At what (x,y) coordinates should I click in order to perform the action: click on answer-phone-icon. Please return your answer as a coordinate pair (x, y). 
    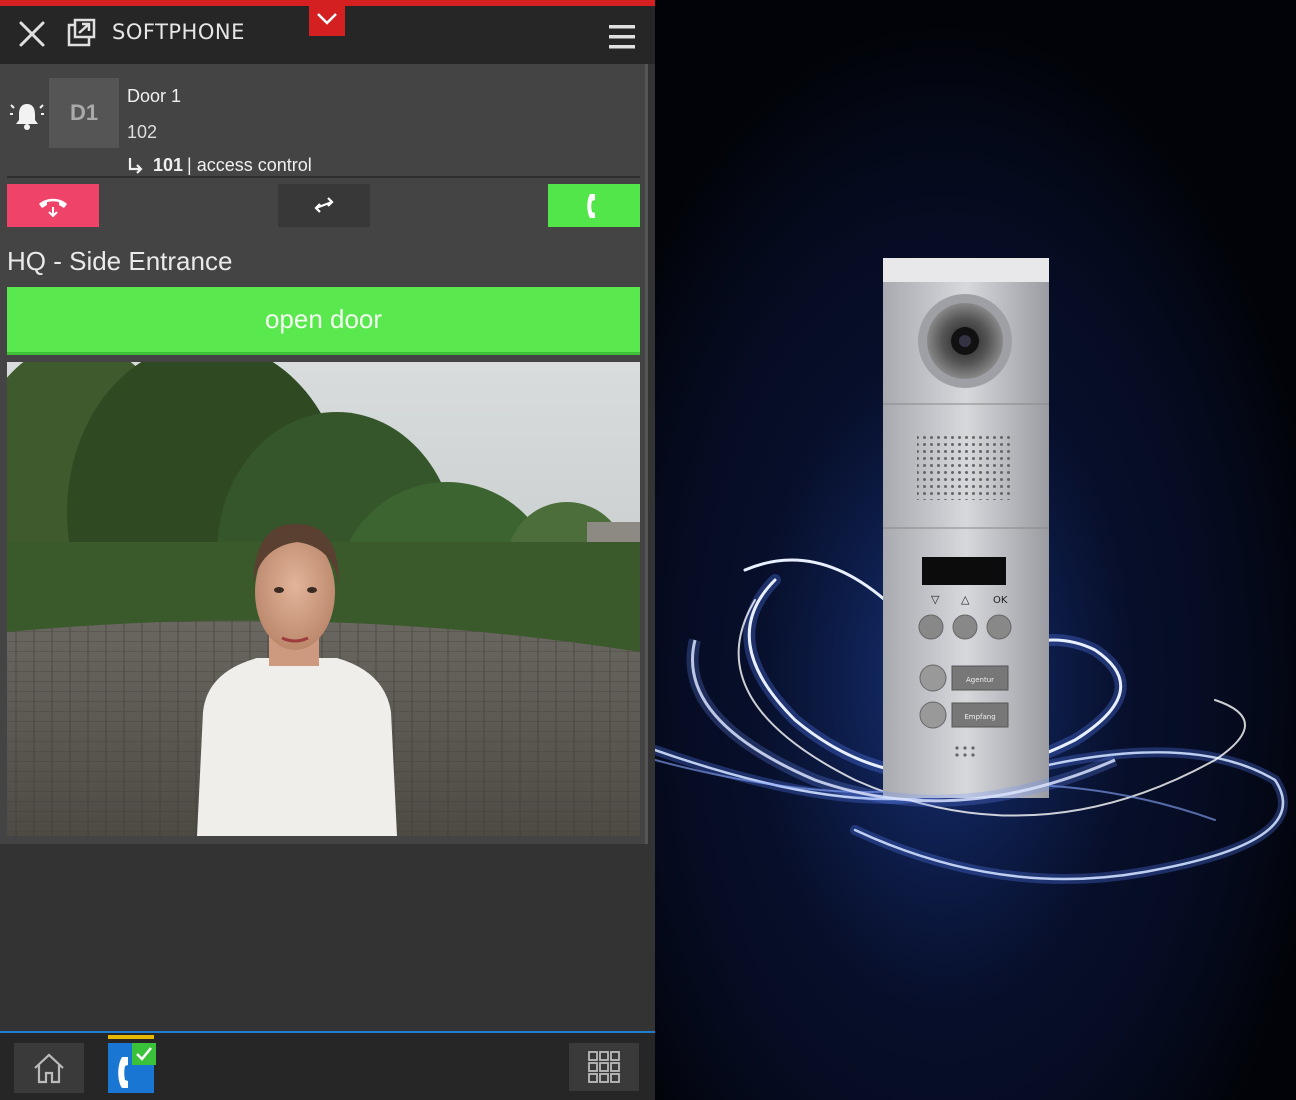
    Looking at the image, I should click on (591, 205).